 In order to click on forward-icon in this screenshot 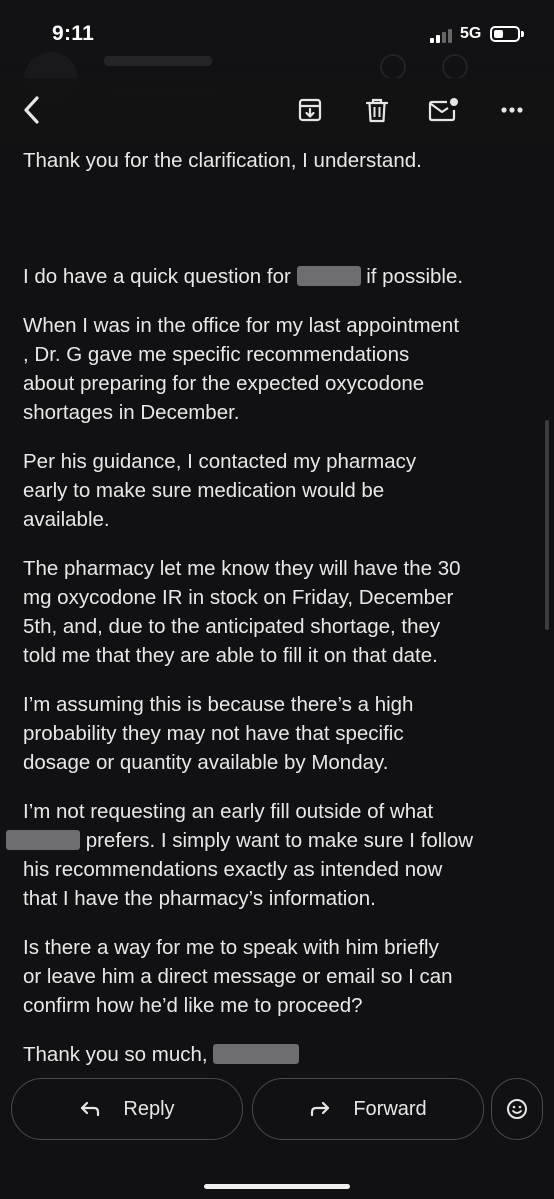, I will do `click(320, 1109)`.